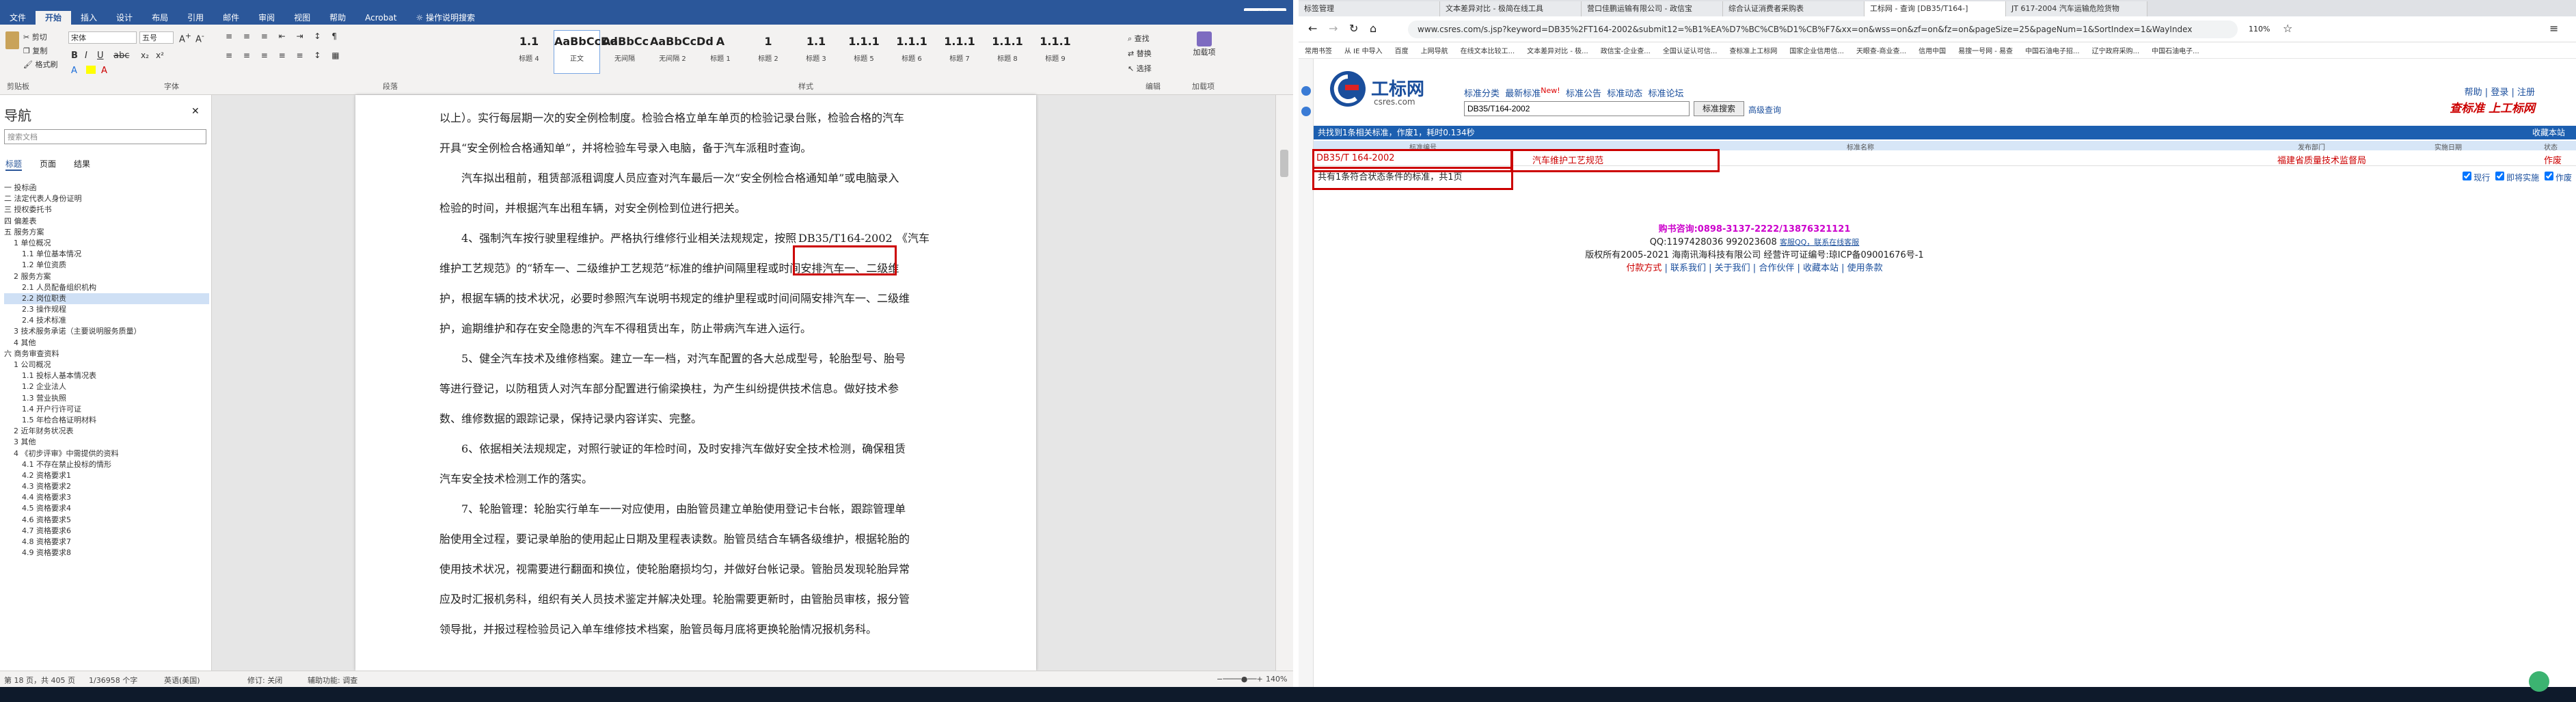 The height and width of the screenshot is (702, 2576). I want to click on bold-button: B, so click(75, 56).